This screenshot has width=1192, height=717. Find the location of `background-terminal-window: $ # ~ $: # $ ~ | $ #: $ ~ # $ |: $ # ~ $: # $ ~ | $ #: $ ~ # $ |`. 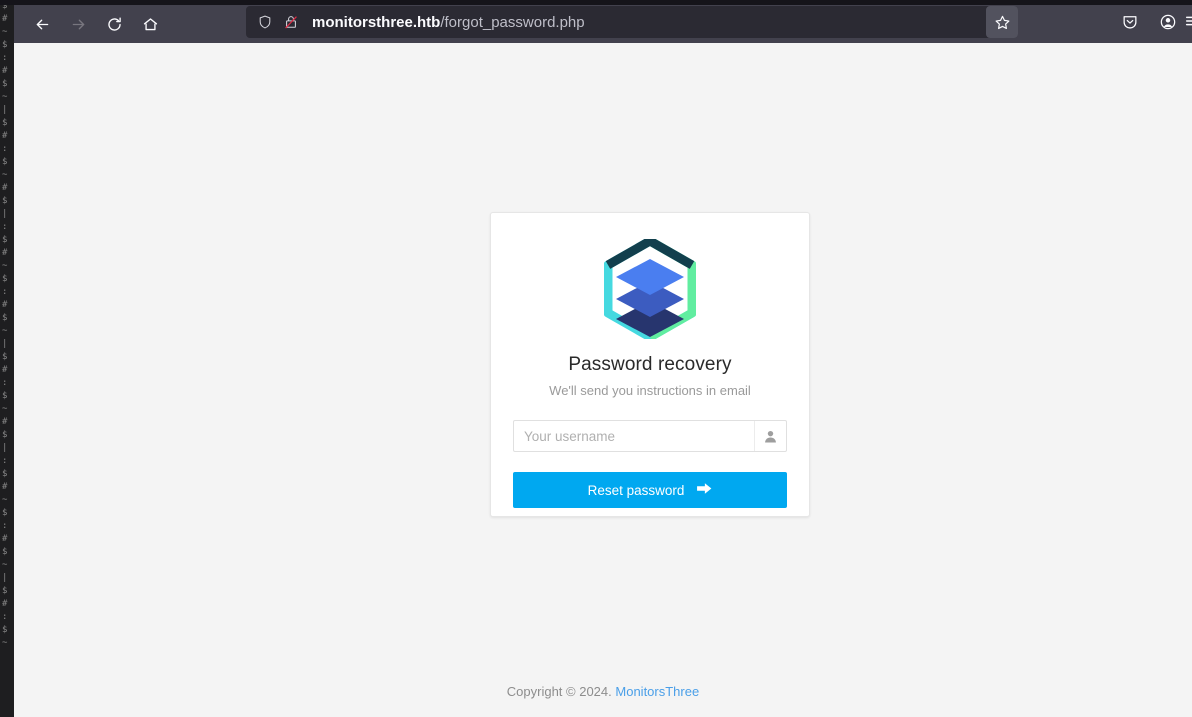

background-terminal-window: $ # ~ $: # $ ~ | $ #: $ ~ # $ |: $ # ~ $: # $ ~ | $ #: $ ~ # $ | is located at coordinates (7, 358).